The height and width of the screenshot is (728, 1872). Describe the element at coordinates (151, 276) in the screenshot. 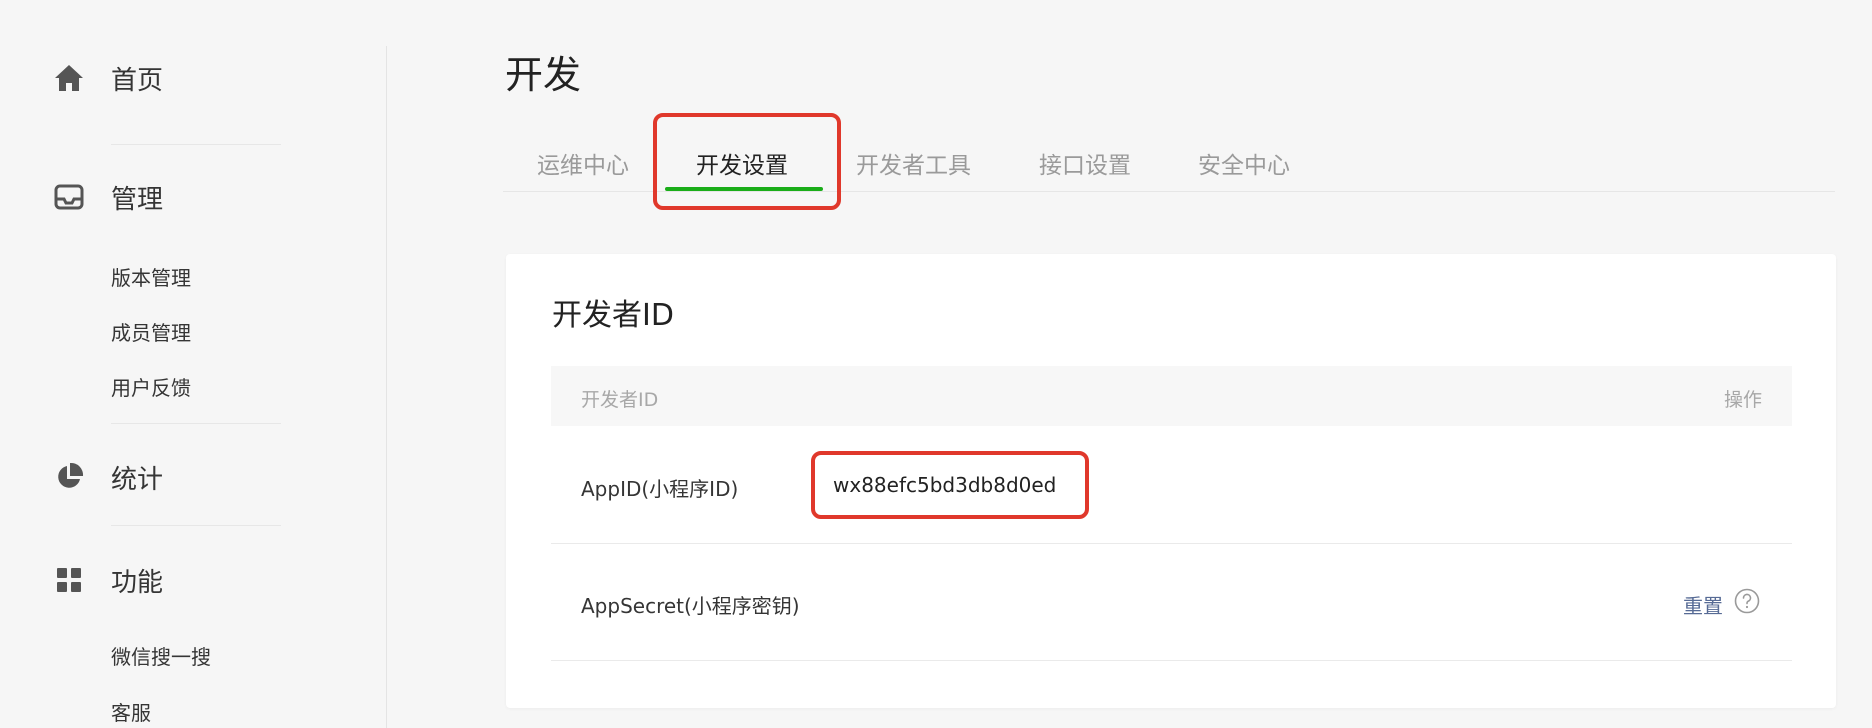

I see `sidebar-subitem-version: 版本管理` at that location.